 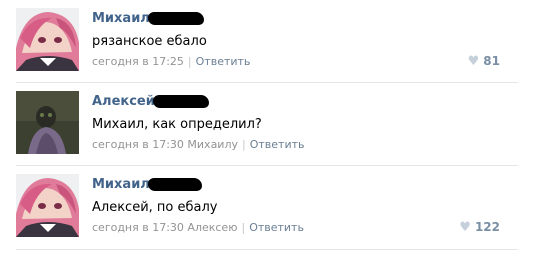 I want to click on reply-to-name: Алексею, so click(x=212, y=227).